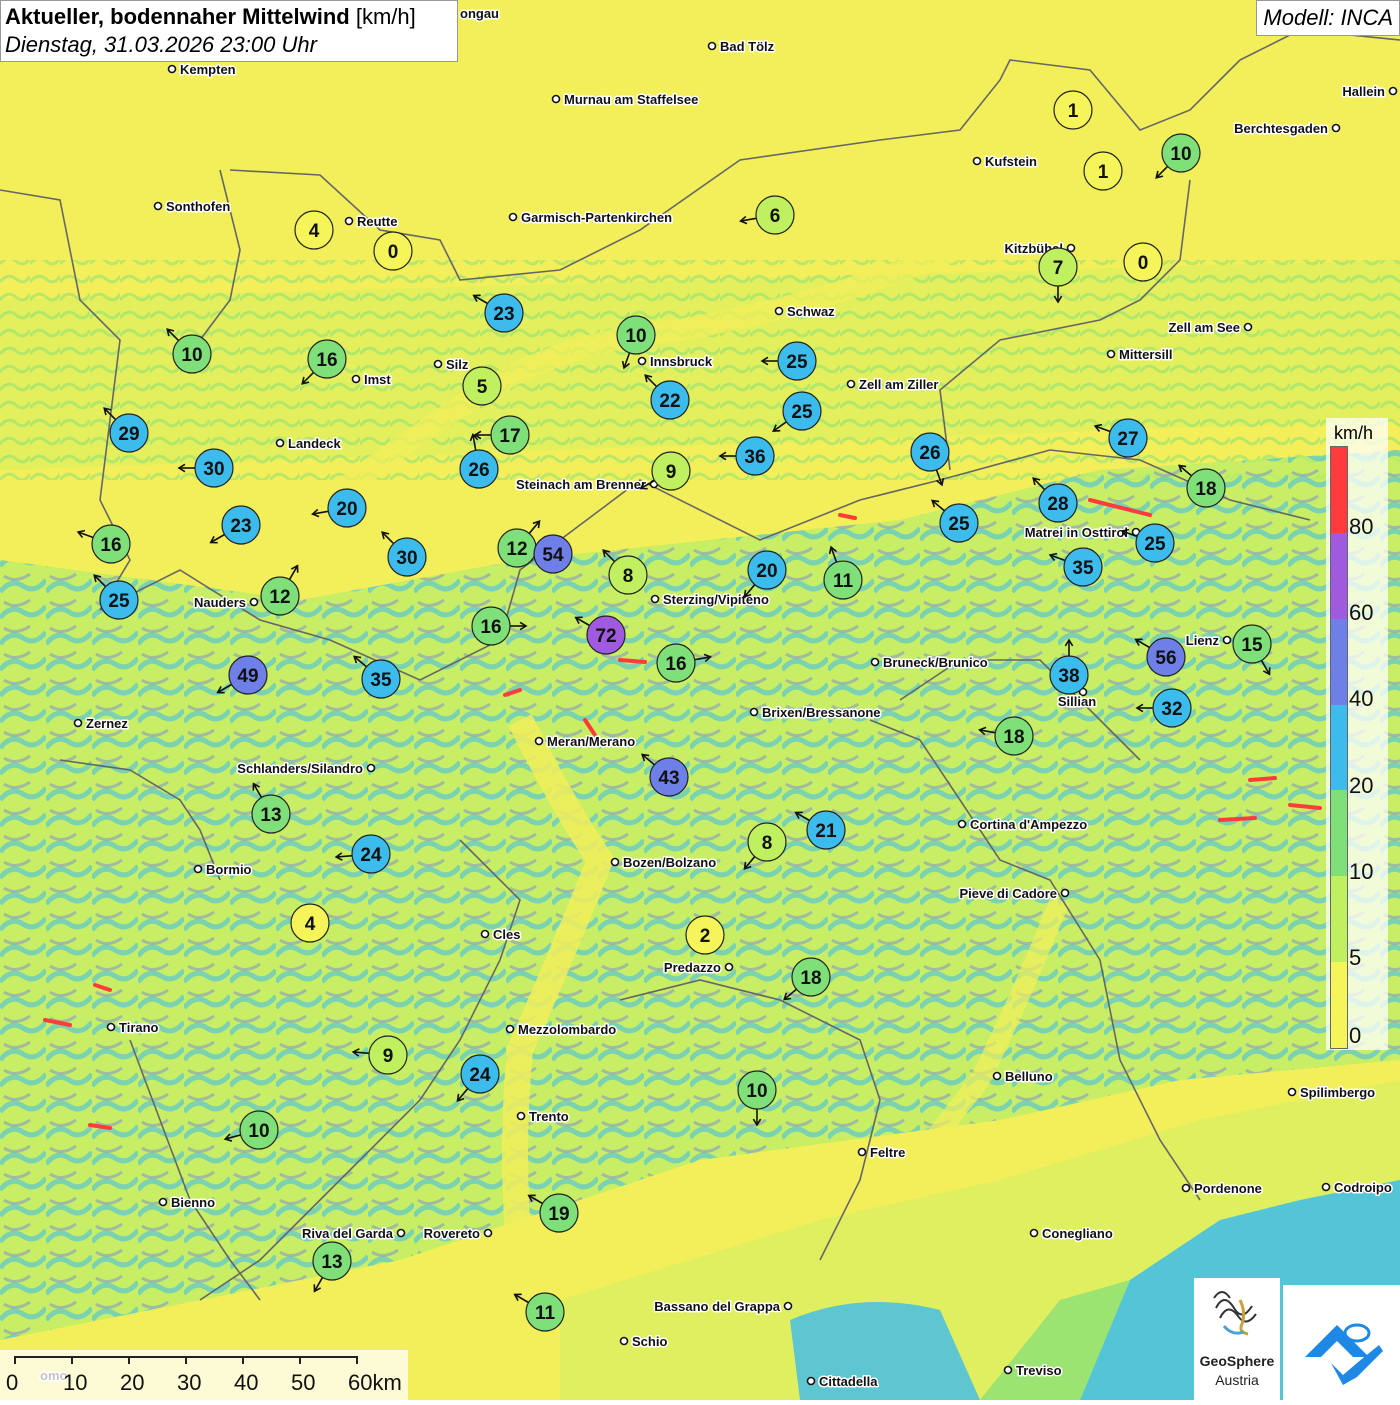  What do you see at coordinates (314, 230) in the screenshot?
I see `wind-station: 4` at bounding box center [314, 230].